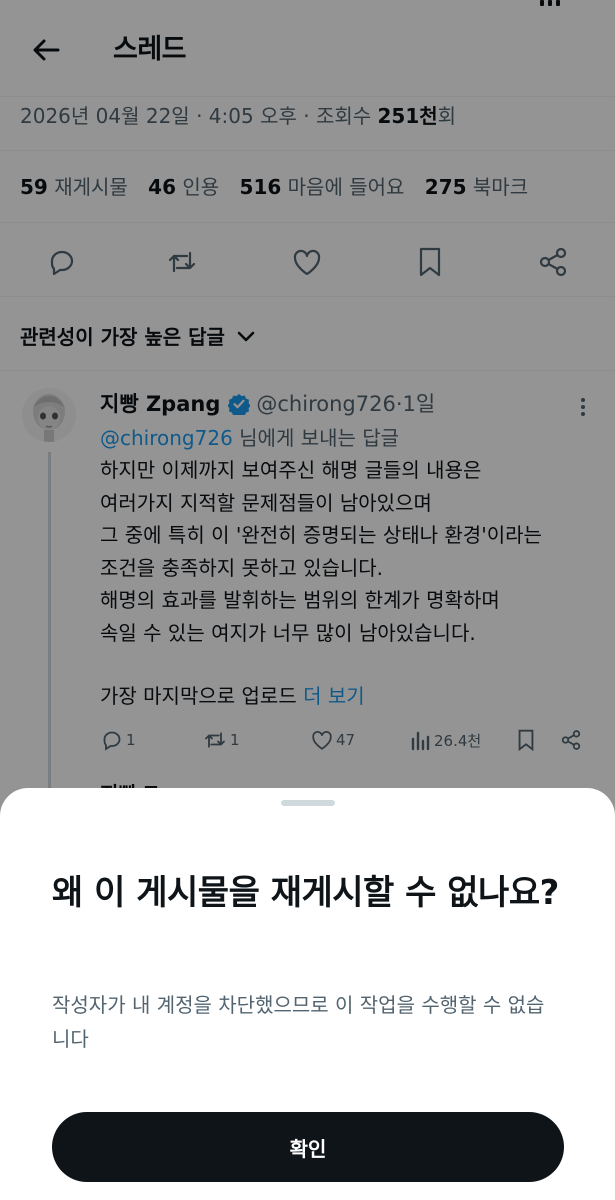  I want to click on sheet-message: 작성자가 내 계정을 차단했으므로 이 작업을 수행할 수 없습니다, so click(298, 1022).